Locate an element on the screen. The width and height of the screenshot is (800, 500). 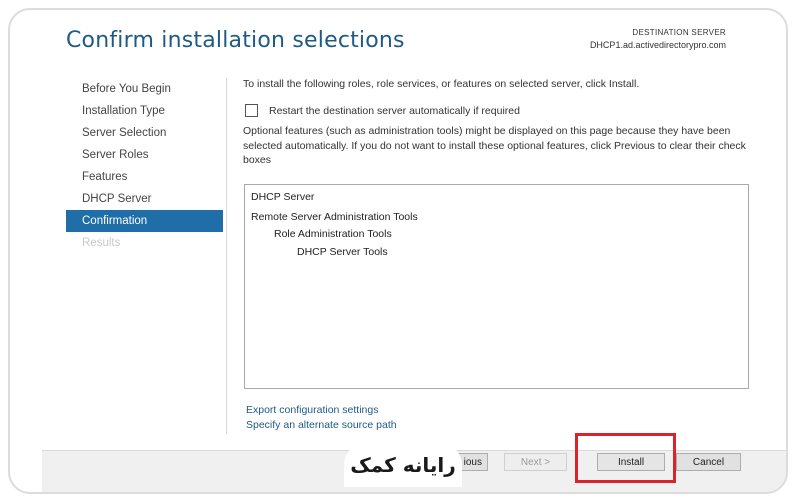
install-highlight-box is located at coordinates (625, 458).